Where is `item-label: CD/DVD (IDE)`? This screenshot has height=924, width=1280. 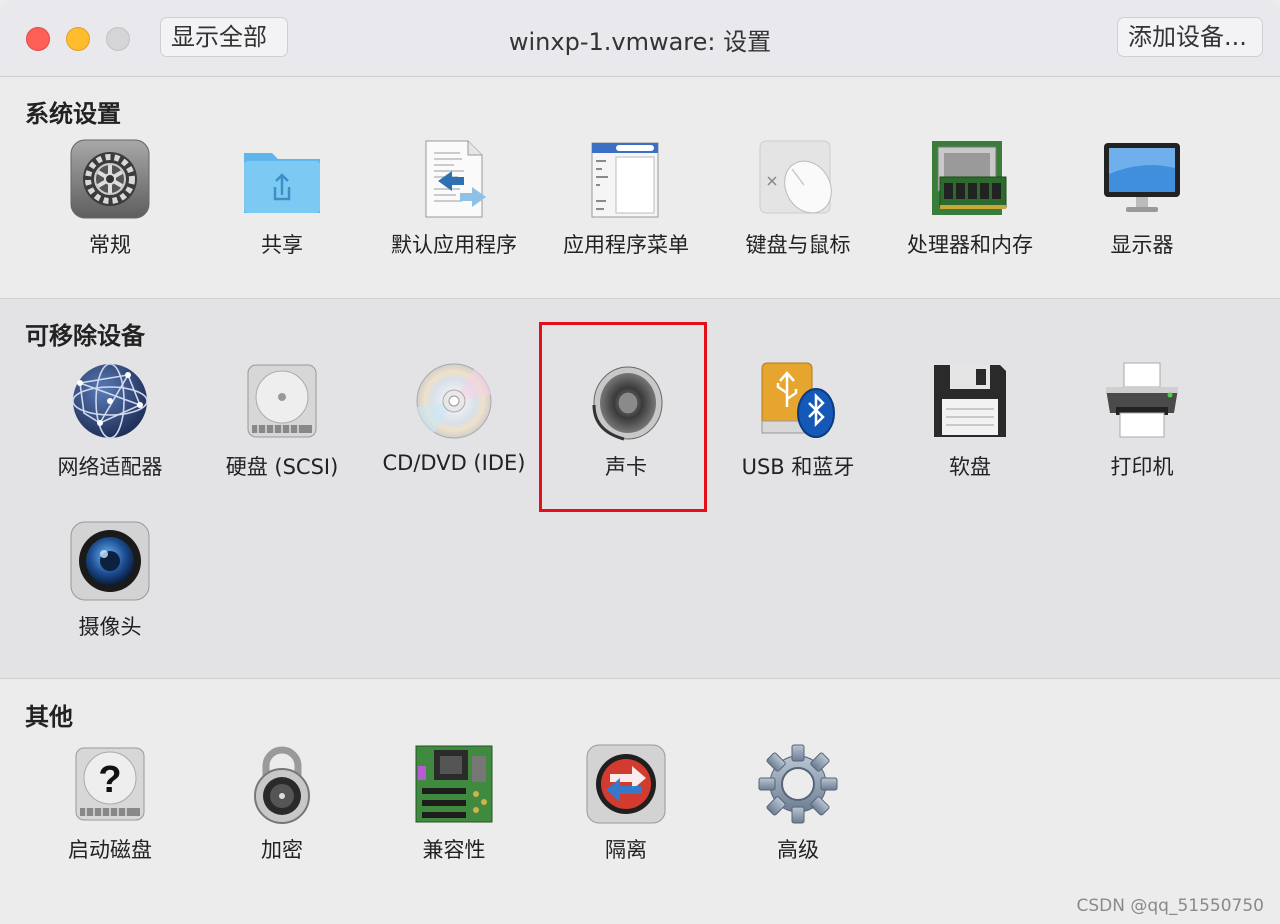 item-label: CD/DVD (IDE) is located at coordinates (454, 463).